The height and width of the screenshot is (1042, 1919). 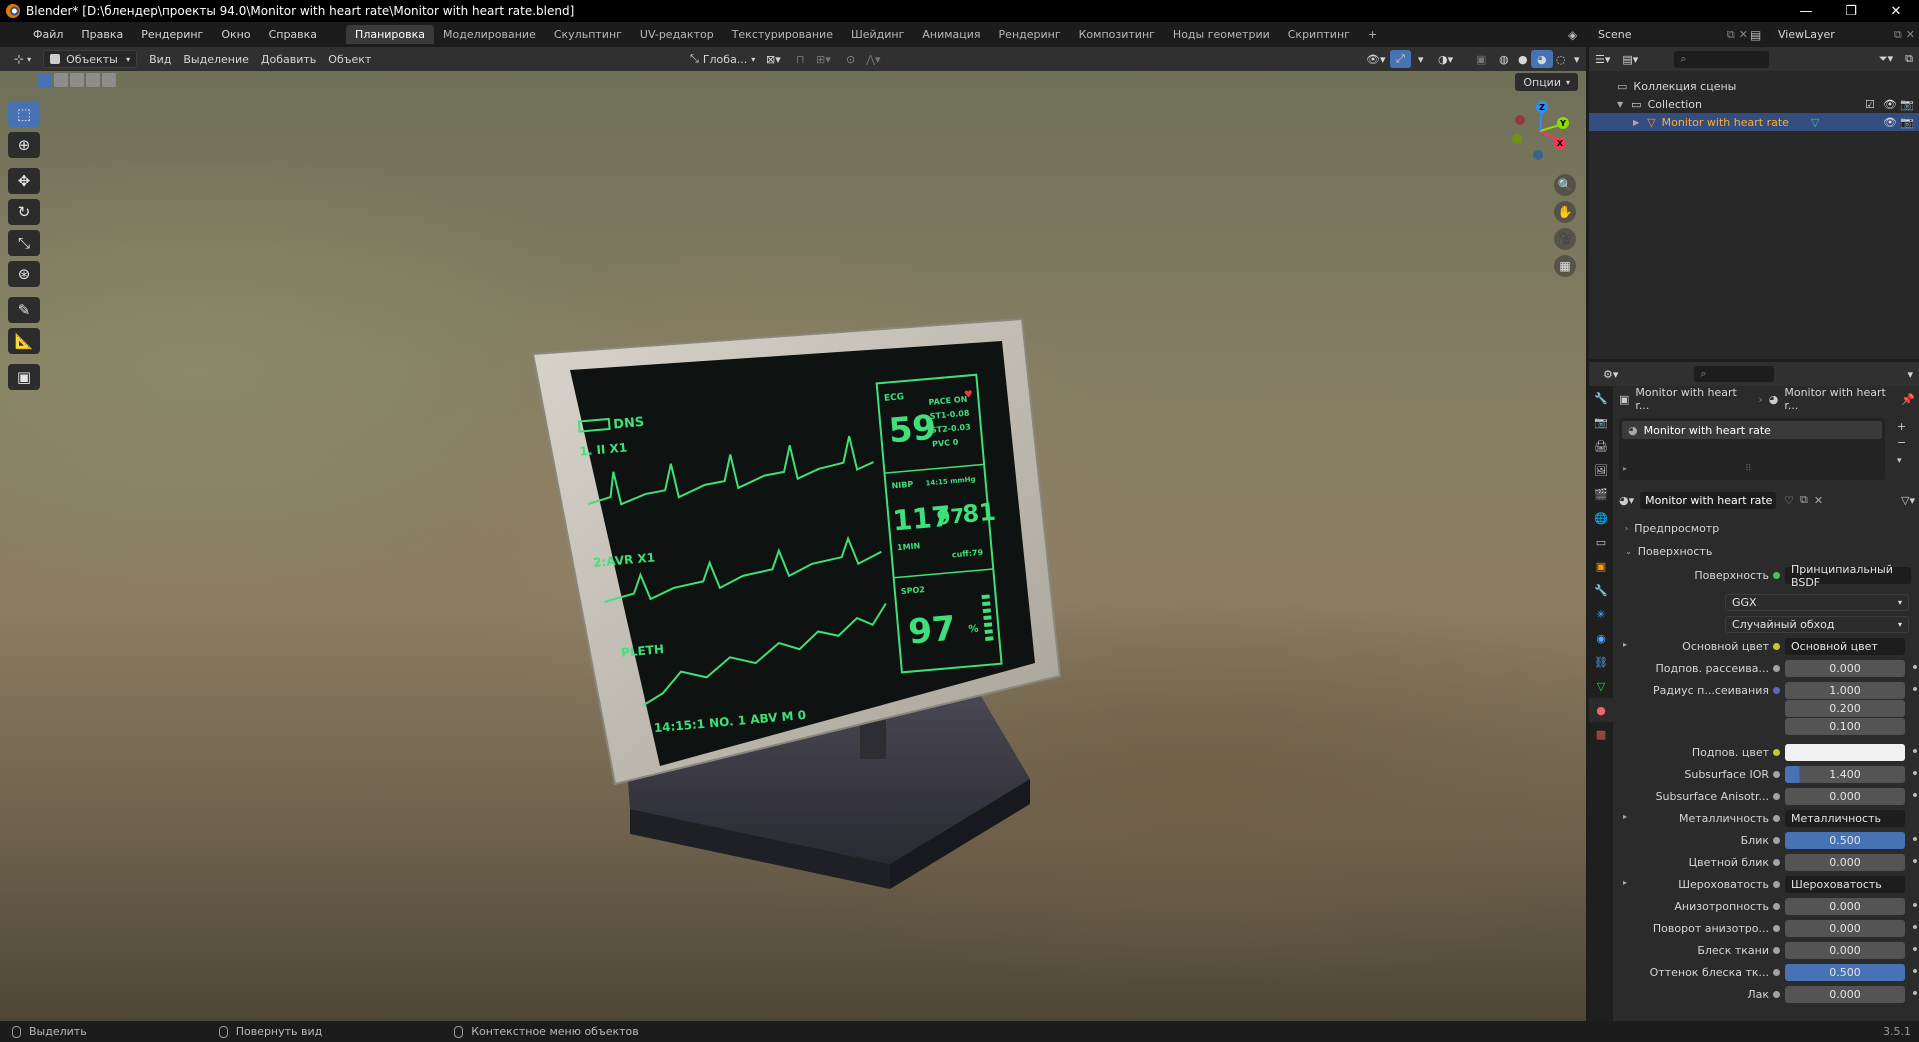 What do you see at coordinates (1754, 86) in the screenshot?
I see `outliner-scene-collection: ▭ Коллекция сцены` at bounding box center [1754, 86].